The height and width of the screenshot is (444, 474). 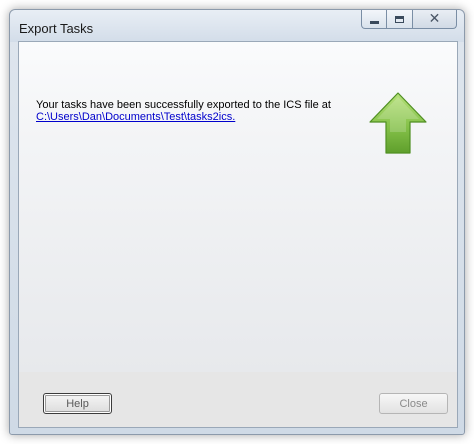 I want to click on title-bar: Export Tasks ✕, so click(x=237, y=26).